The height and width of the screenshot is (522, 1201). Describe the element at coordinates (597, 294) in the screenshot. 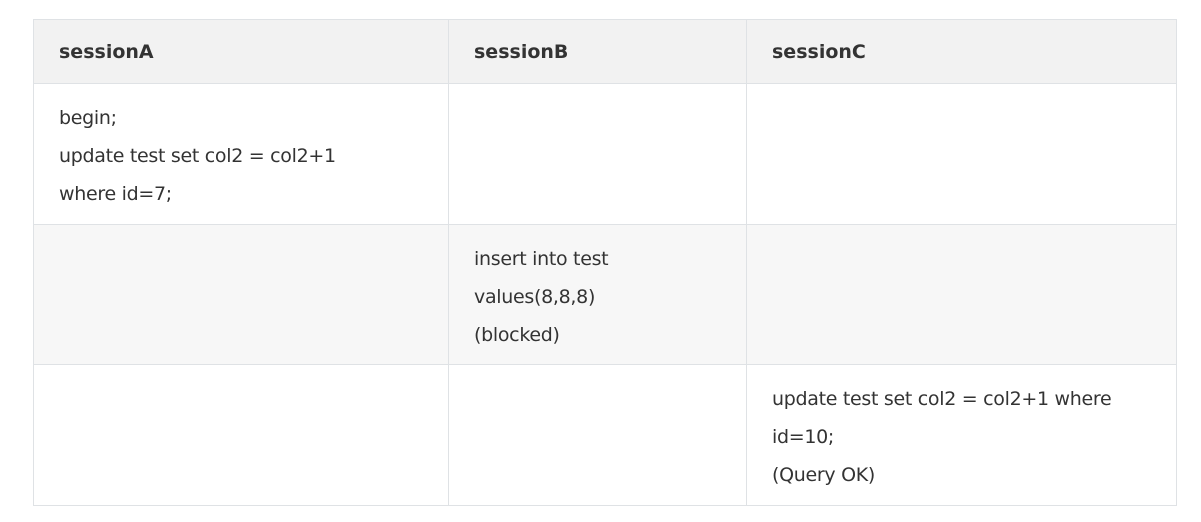

I see `table-cell-session-b: insert into test values(8,8,8) (blocked)` at that location.